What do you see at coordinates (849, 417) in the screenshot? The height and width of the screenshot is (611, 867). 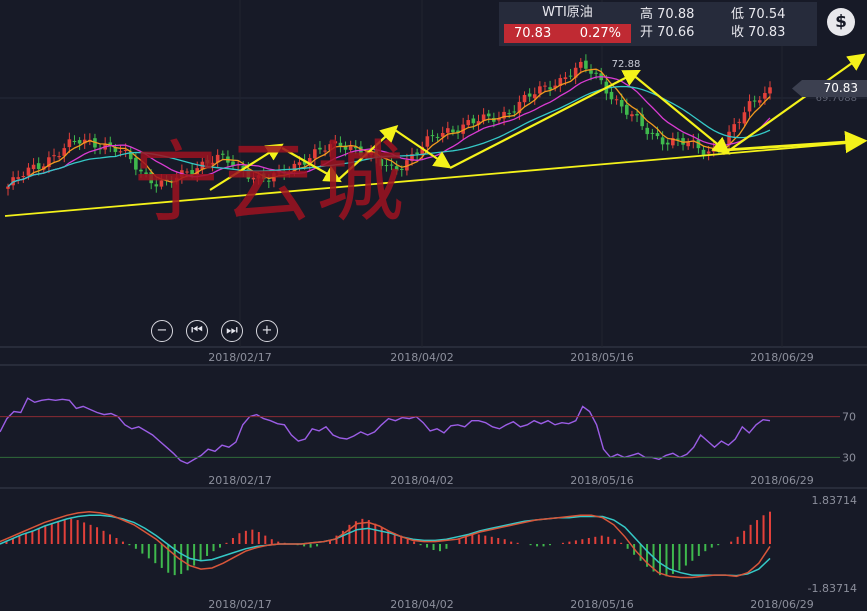 I see `rsi-tick-70: 70` at bounding box center [849, 417].